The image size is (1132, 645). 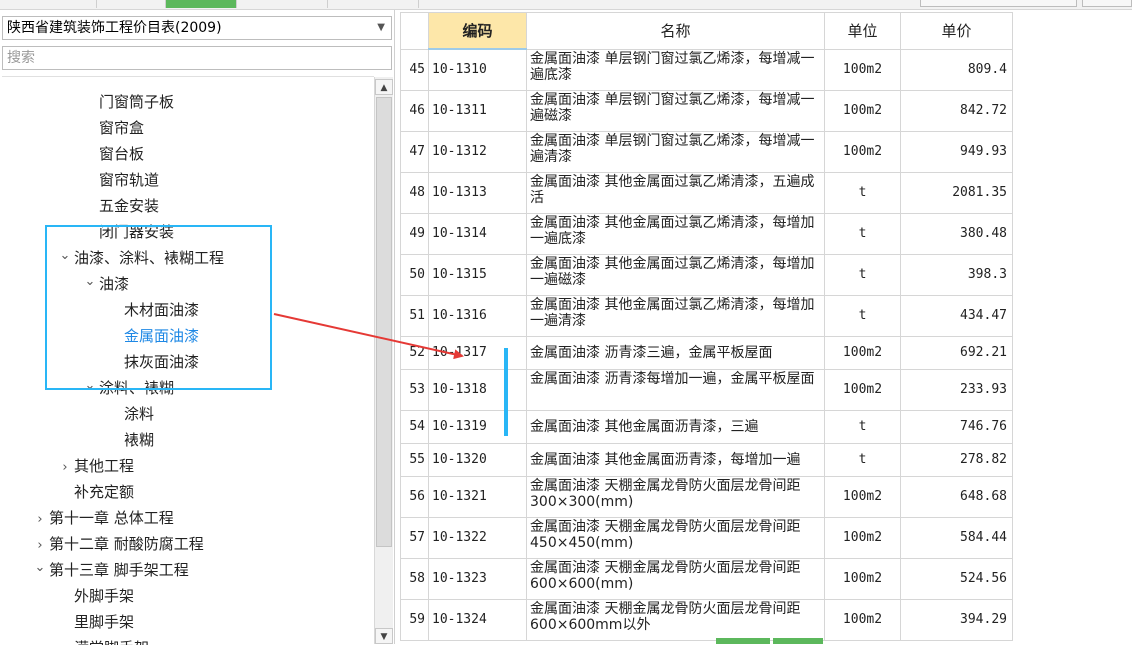 I want to click on tree-item: ⌄ 第十三章 脚手架工程, so click(x=110, y=570).